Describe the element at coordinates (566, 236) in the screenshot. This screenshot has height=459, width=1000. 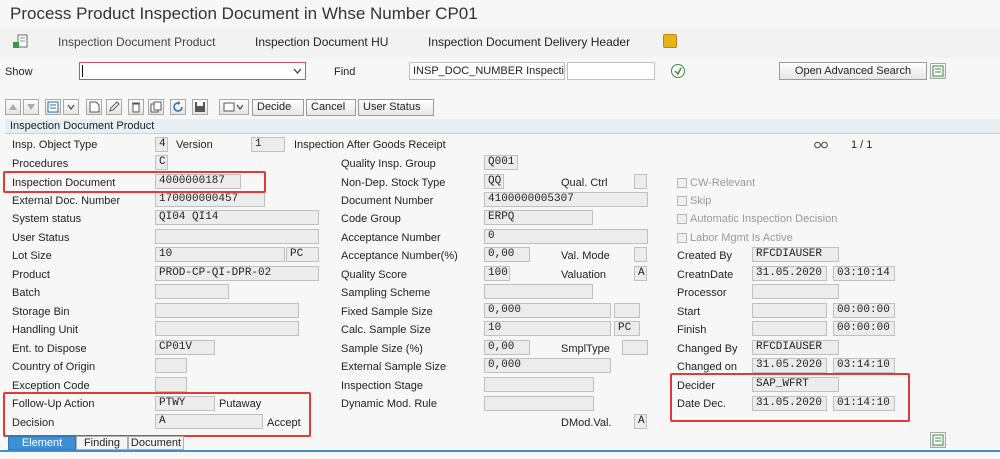
I see `acc-num-field: 0` at that location.